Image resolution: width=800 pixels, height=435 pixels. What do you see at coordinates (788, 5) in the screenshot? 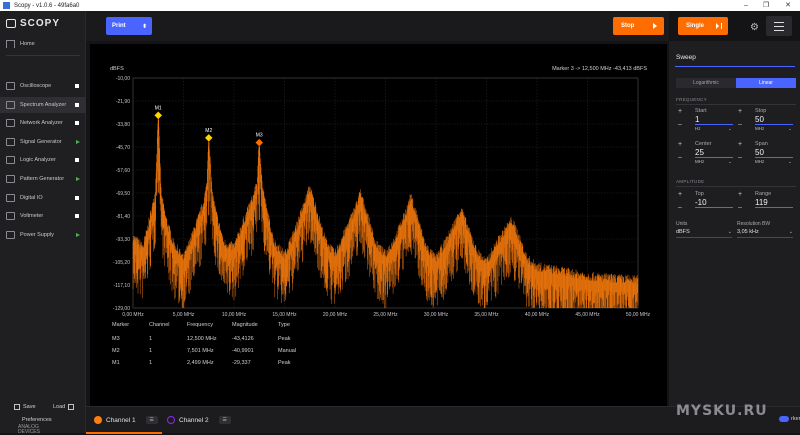
I see `close-icon: ✕` at bounding box center [788, 5].